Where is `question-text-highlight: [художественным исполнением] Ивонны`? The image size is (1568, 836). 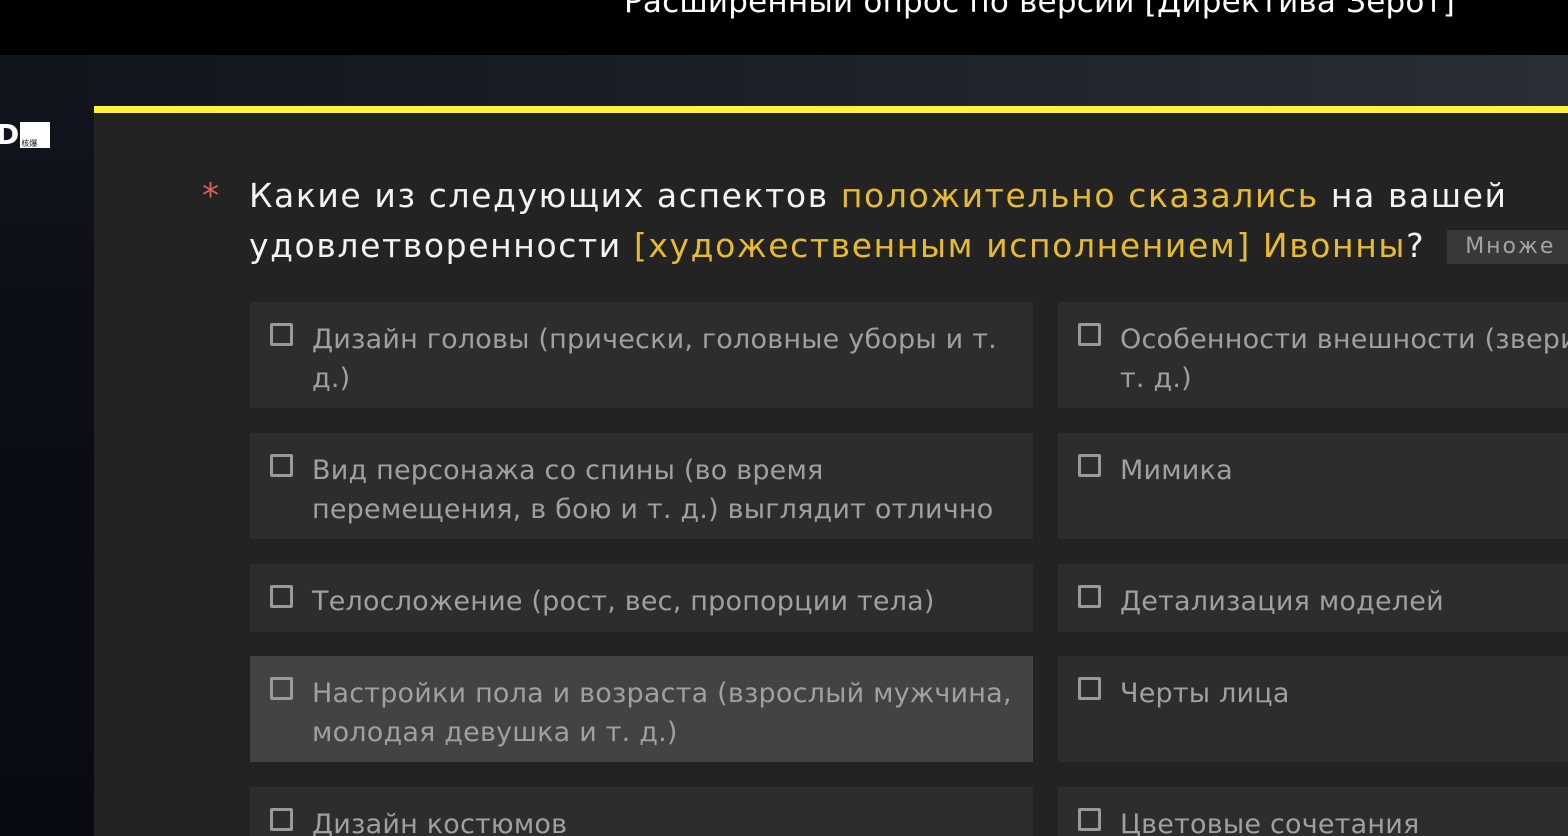
question-text-highlight: [художественным исполнением] Ивонны is located at coordinates (1020, 245).